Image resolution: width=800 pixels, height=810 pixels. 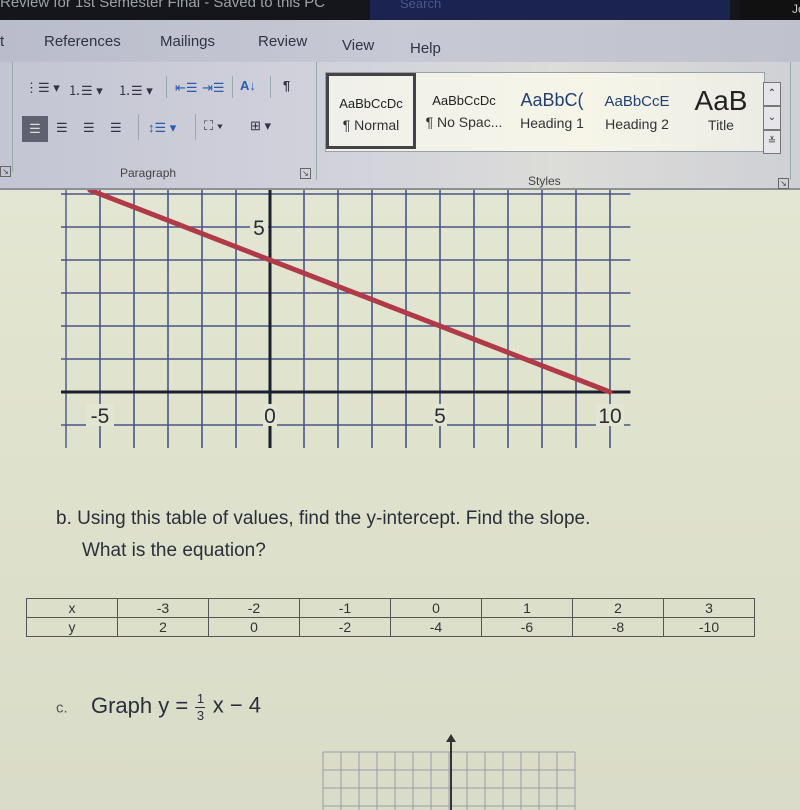 I want to click on style-name: ¶ Normal, so click(x=371, y=125).